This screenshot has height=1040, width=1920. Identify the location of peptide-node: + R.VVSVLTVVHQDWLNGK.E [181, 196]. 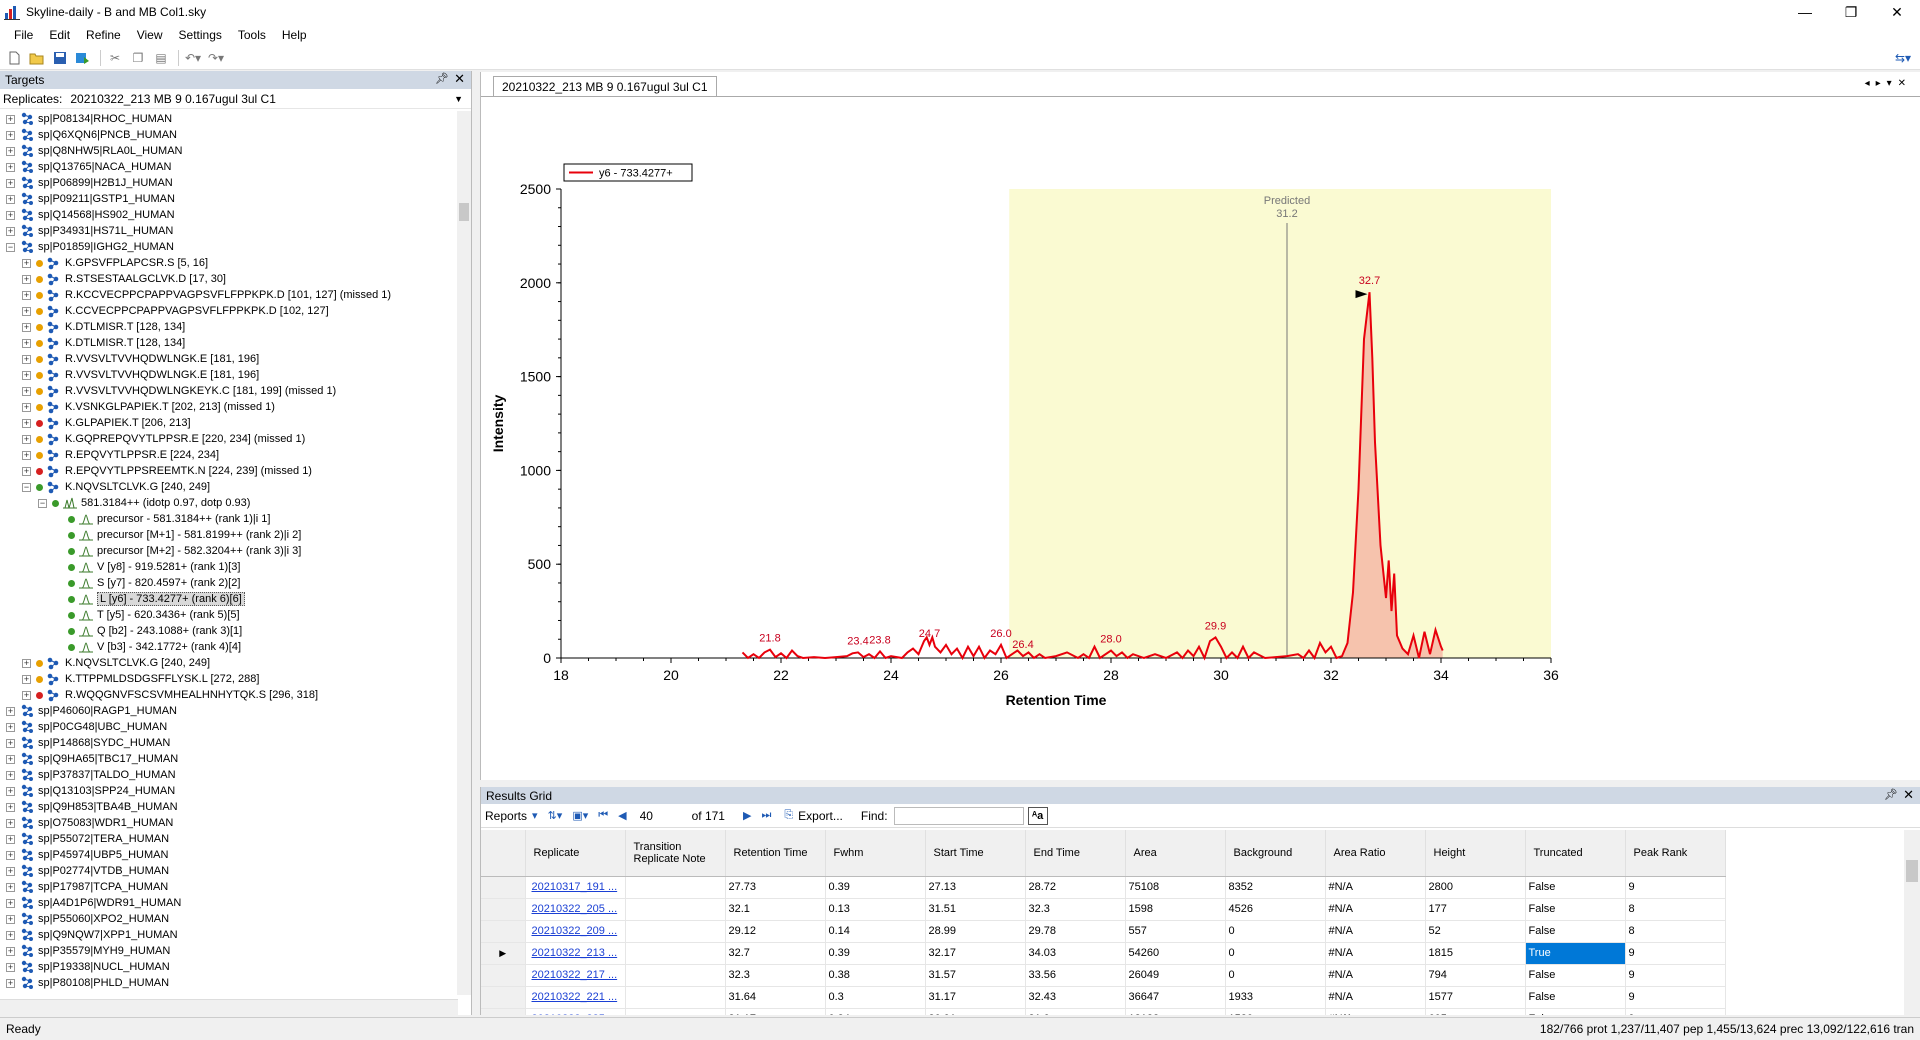
(229, 359).